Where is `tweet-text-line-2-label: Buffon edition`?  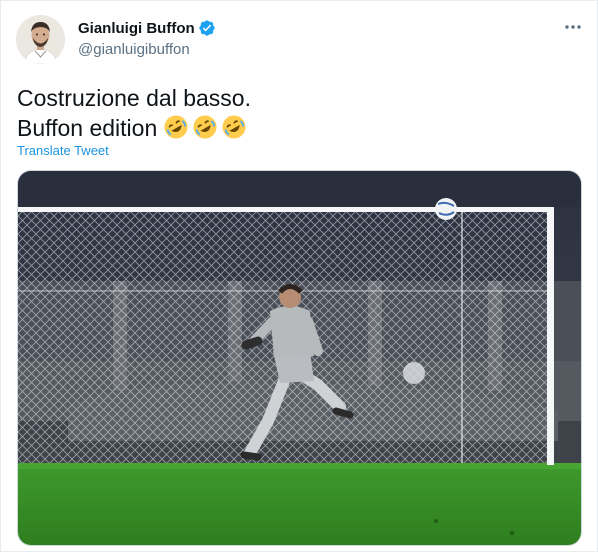 tweet-text-line-2-label: Buffon edition is located at coordinates (87, 128).